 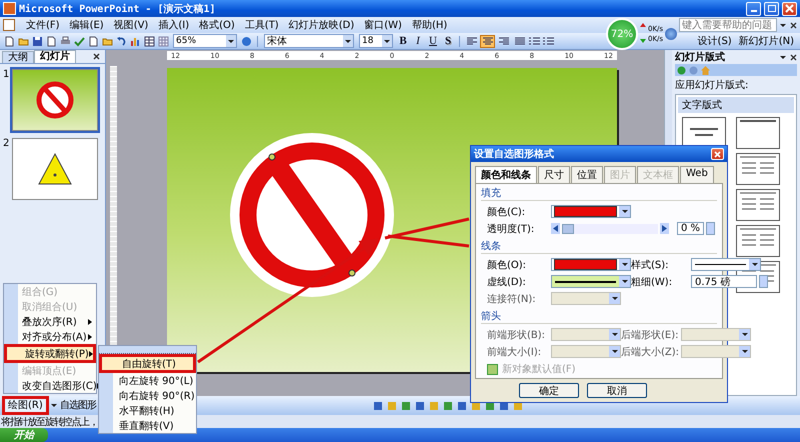 I want to click on weight-input: 0.75 磅, so click(x=724, y=281).